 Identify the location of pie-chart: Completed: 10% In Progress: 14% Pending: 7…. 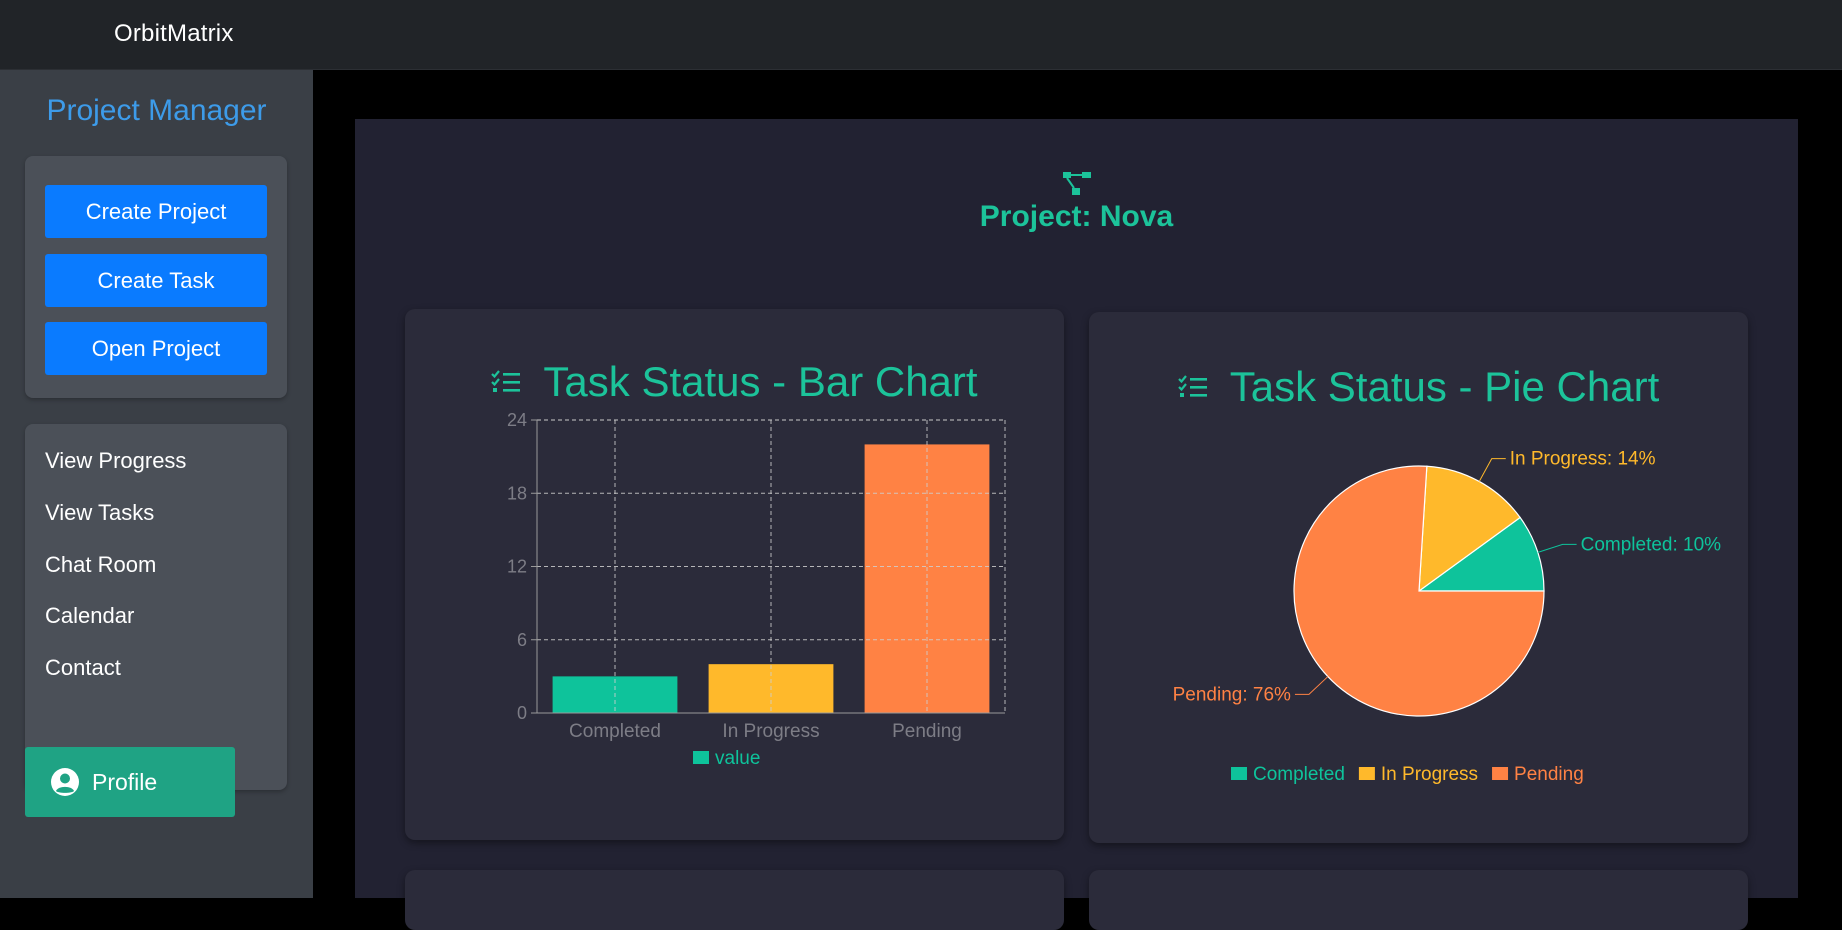
(1447, 617).